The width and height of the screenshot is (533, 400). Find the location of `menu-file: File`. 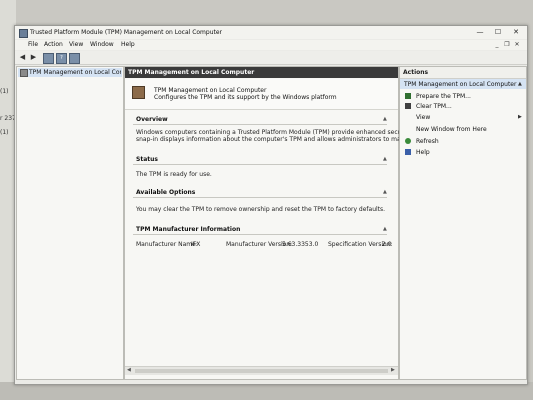

menu-file: File is located at coordinates (33, 44).